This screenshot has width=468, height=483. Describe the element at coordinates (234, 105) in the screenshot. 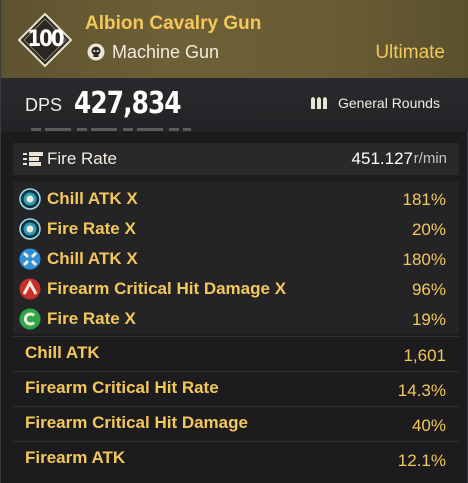

I see `dps-row: DPS 427,834 General Rounds` at that location.